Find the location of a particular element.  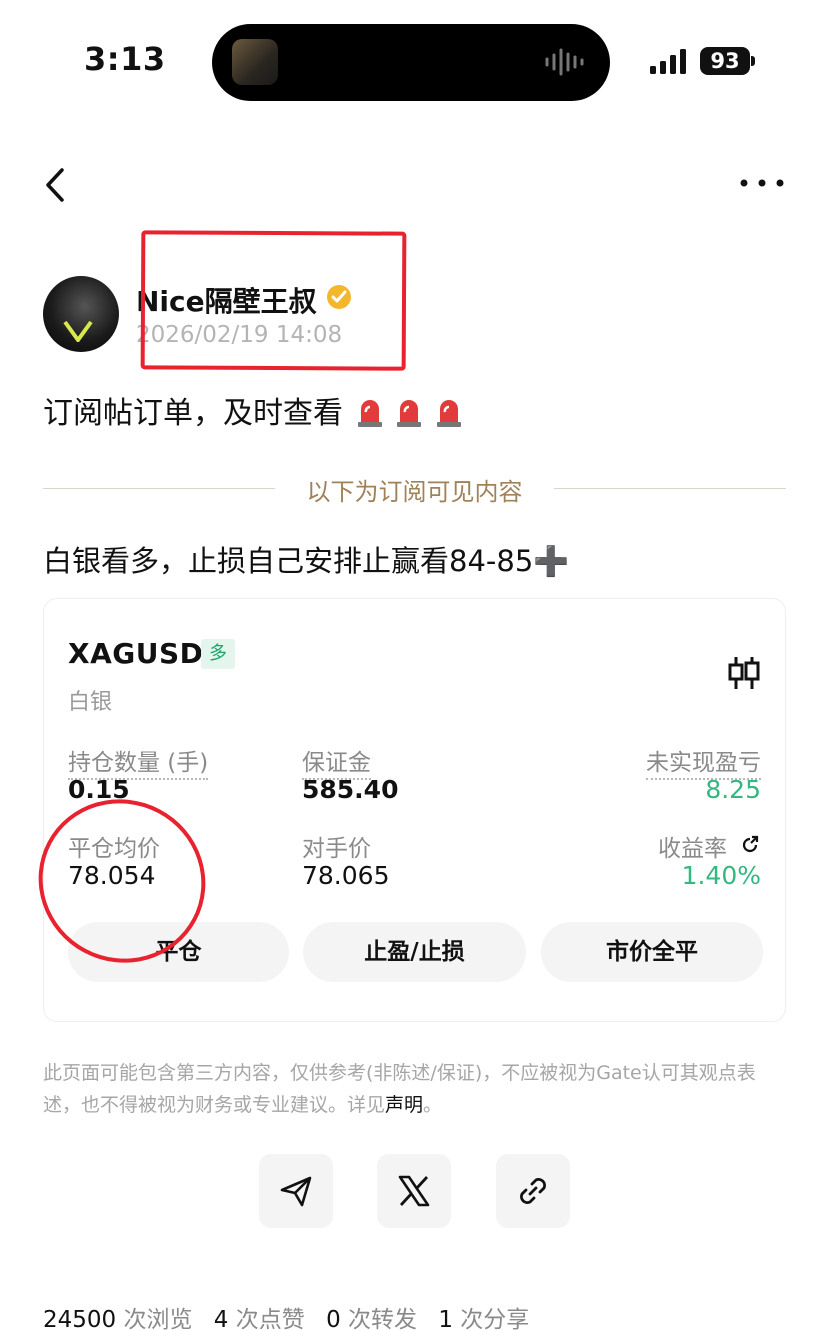

cellular-signal-icon is located at coordinates (668, 61).